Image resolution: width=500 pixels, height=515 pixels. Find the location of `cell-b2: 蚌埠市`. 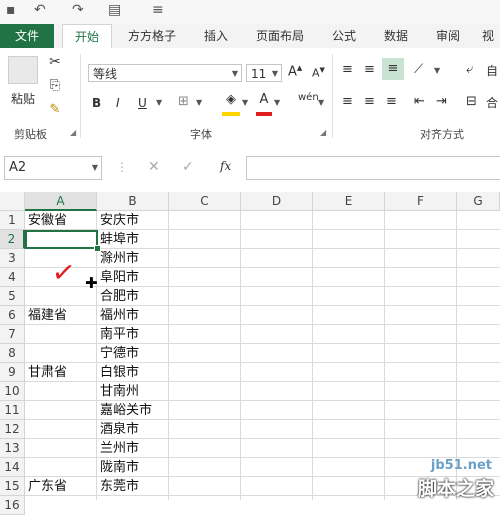

cell-b2: 蚌埠市 is located at coordinates (133, 239).